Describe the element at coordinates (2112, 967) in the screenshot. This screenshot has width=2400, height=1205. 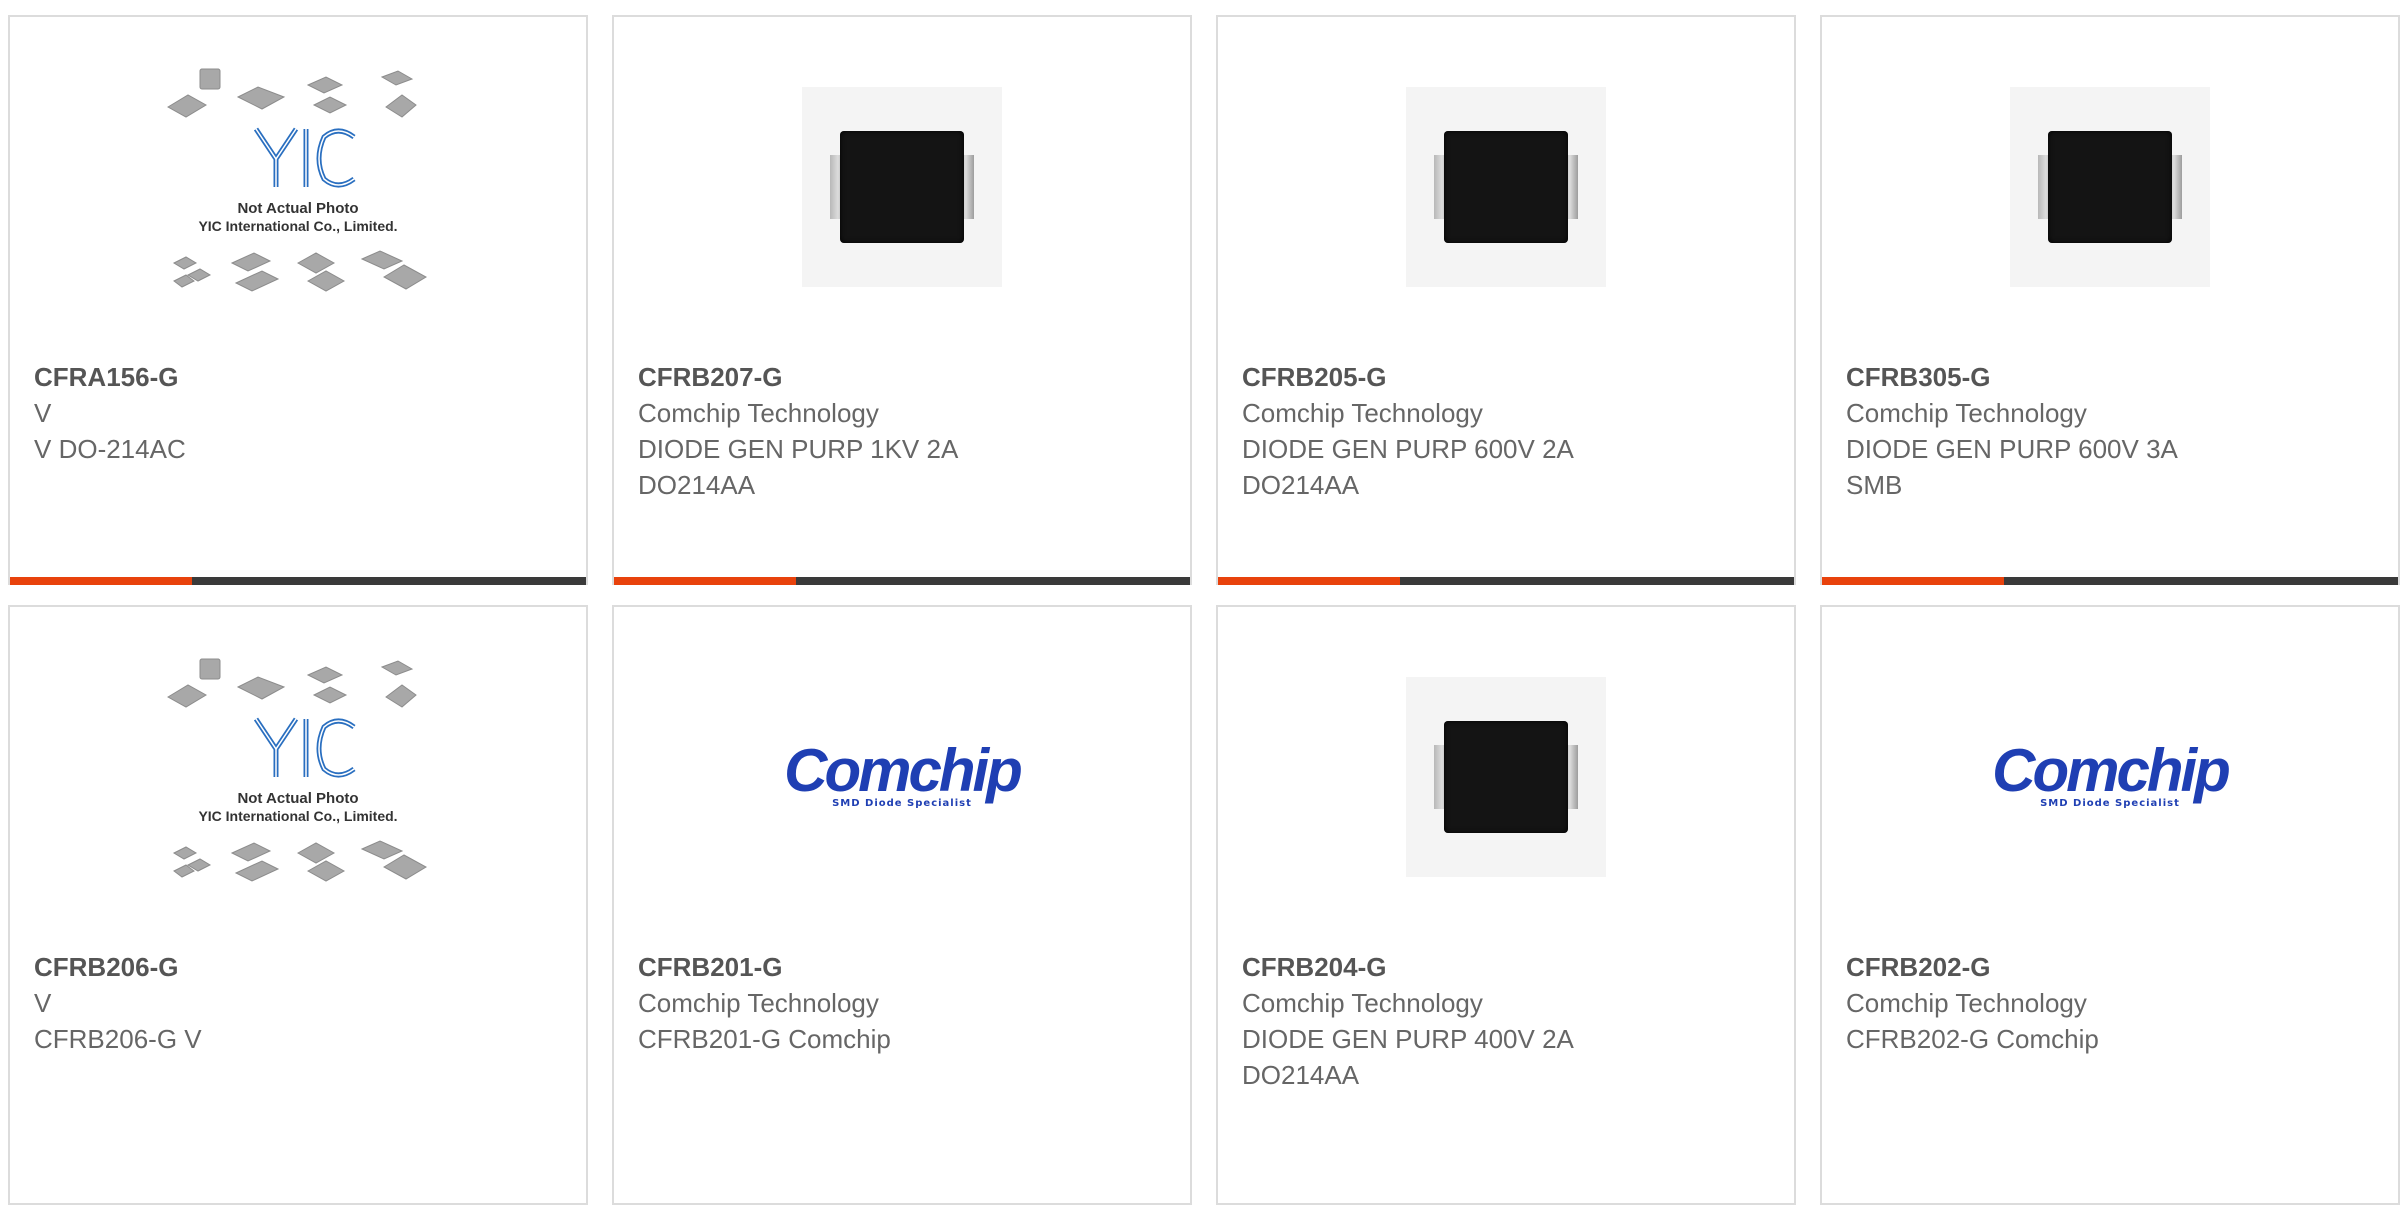
I see `part-number: CFRB202-G` at that location.